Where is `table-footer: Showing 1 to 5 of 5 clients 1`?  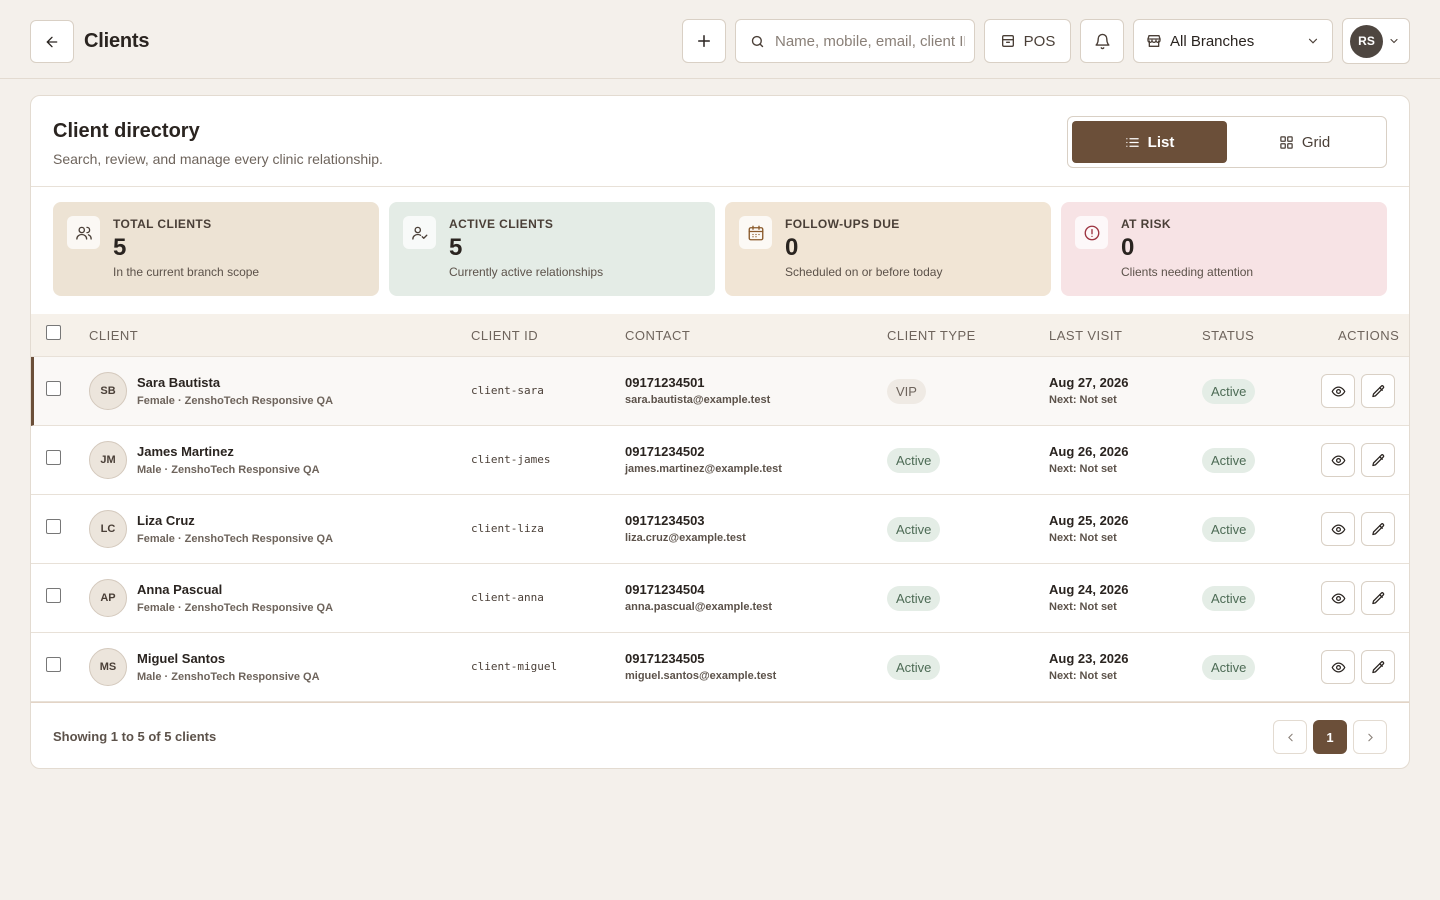
table-footer: Showing 1 to 5 of 5 clients 1 is located at coordinates (720, 735).